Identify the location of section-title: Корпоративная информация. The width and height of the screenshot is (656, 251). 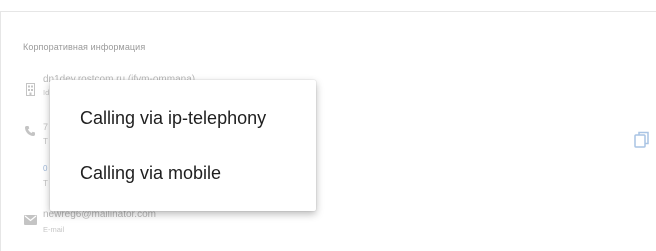
(84, 47).